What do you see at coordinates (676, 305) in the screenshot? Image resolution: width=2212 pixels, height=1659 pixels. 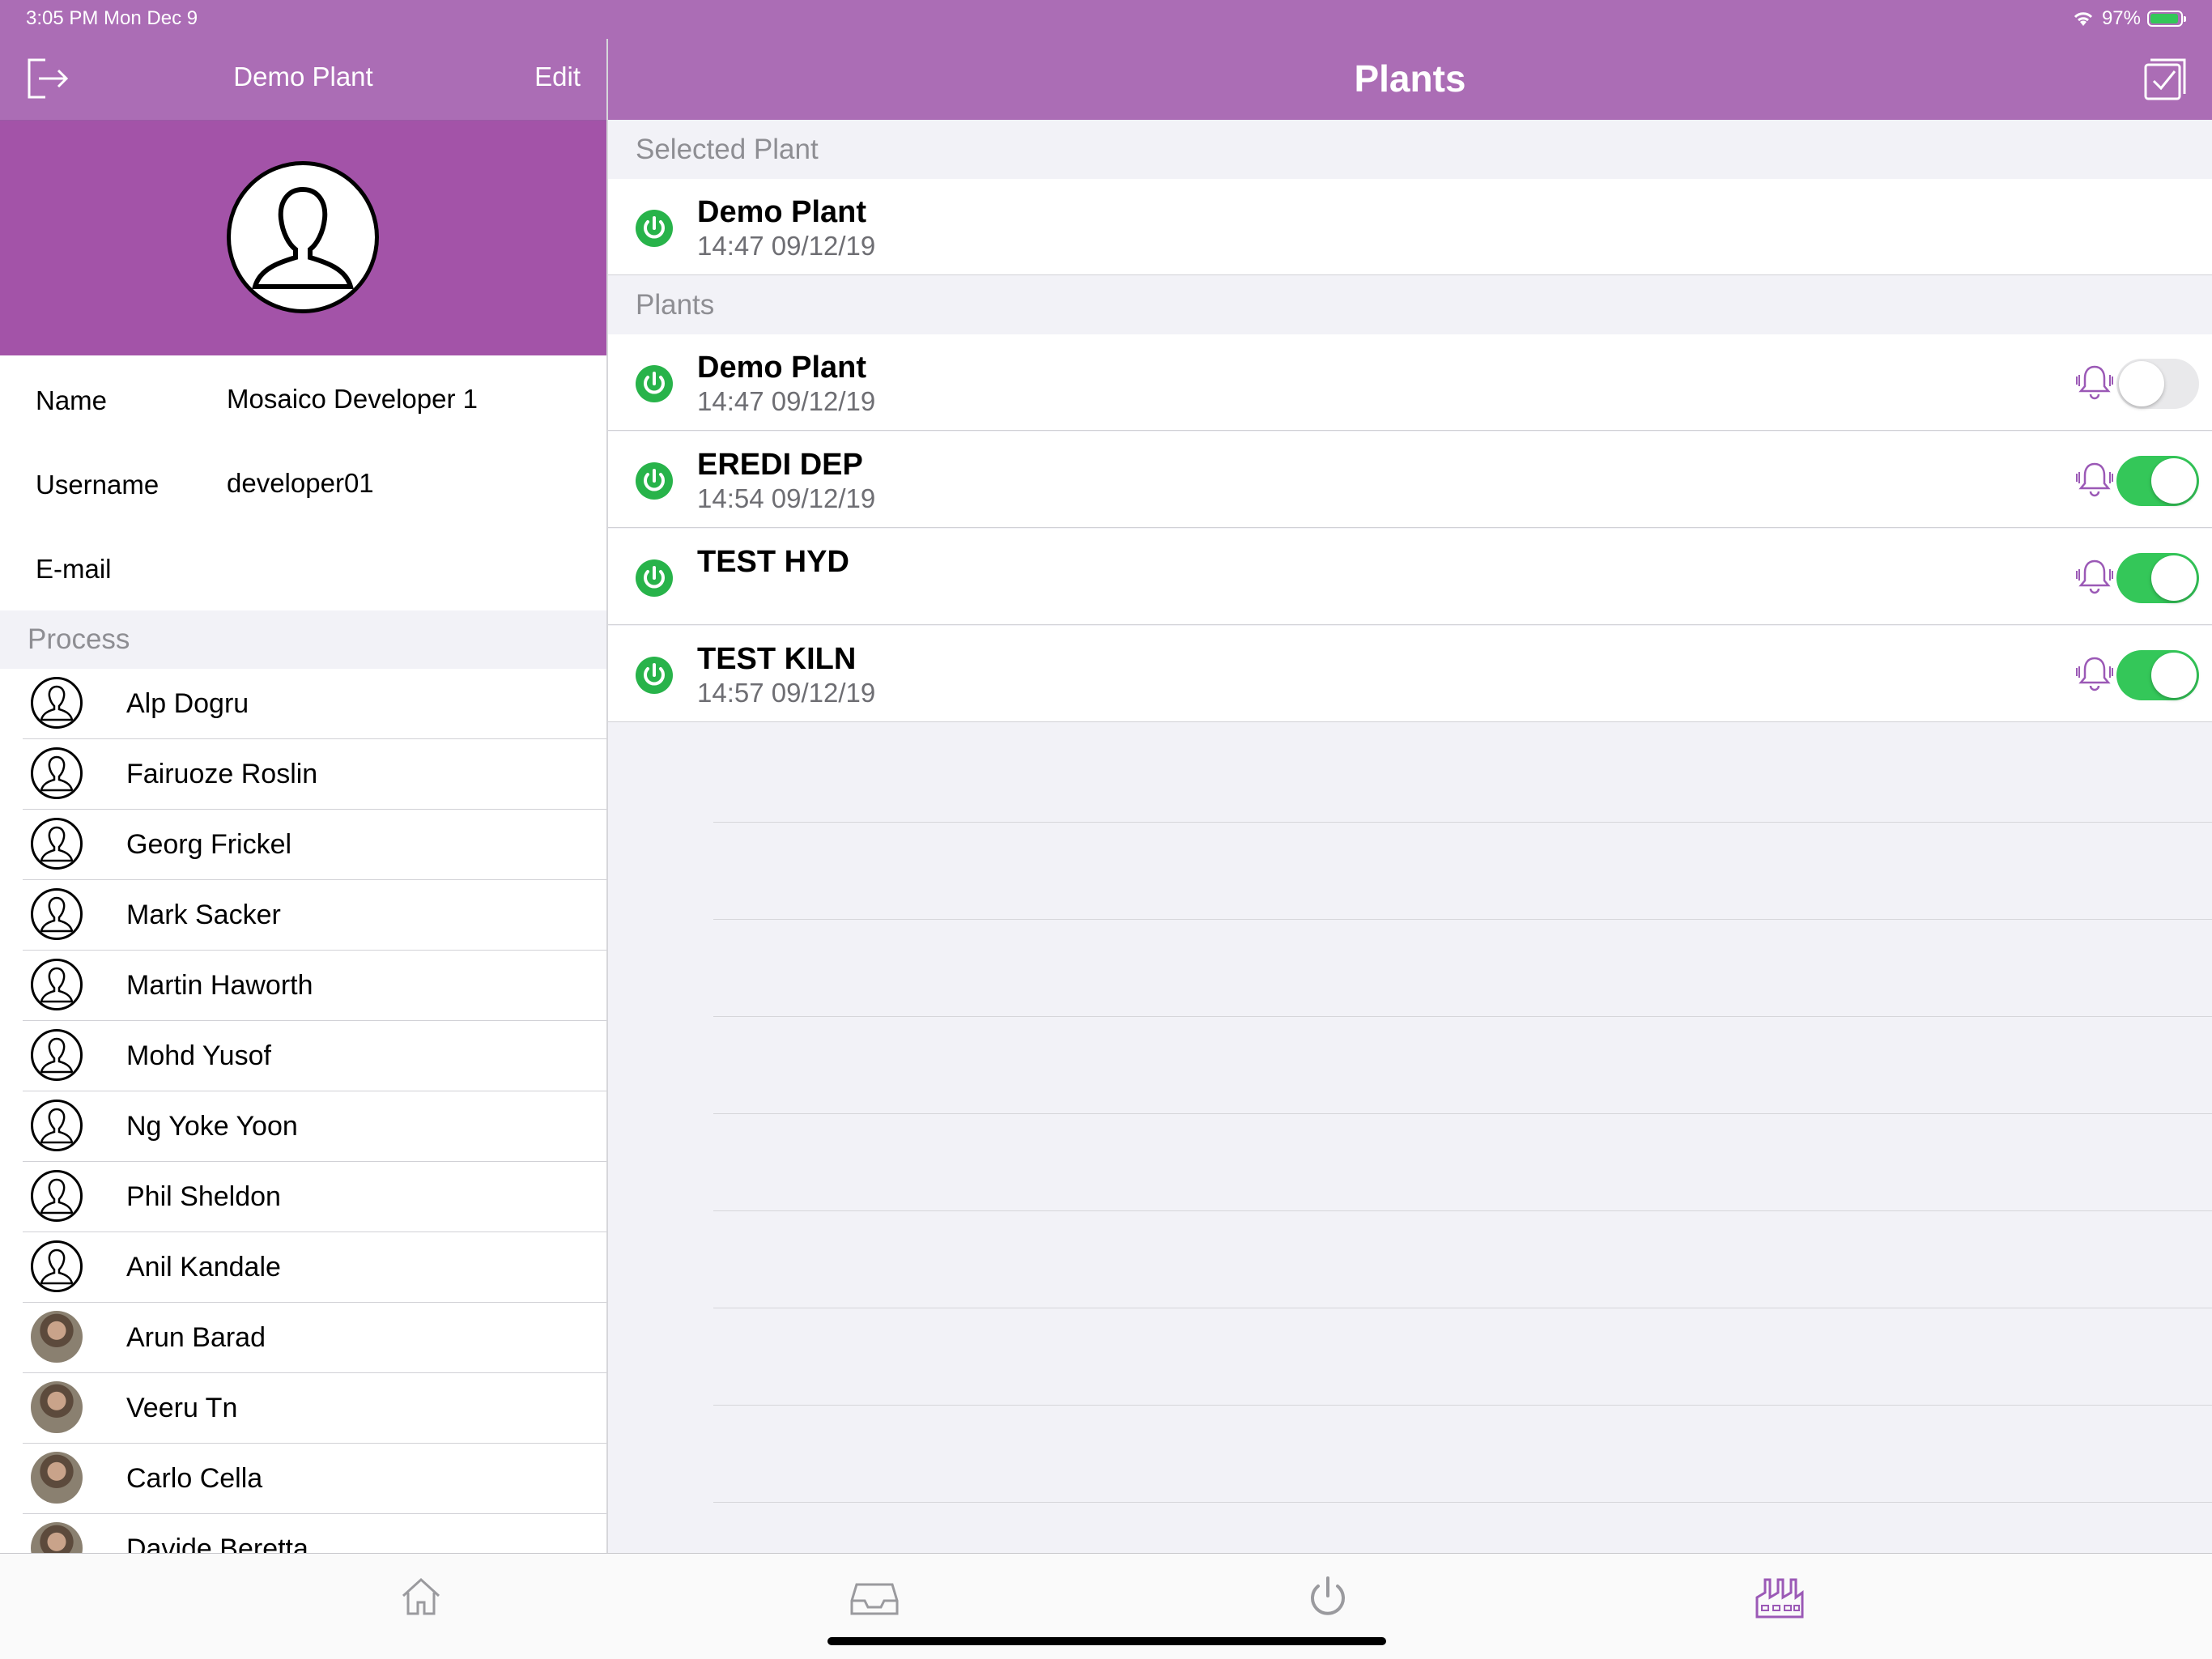 I see `plants-header-label: Plants` at bounding box center [676, 305].